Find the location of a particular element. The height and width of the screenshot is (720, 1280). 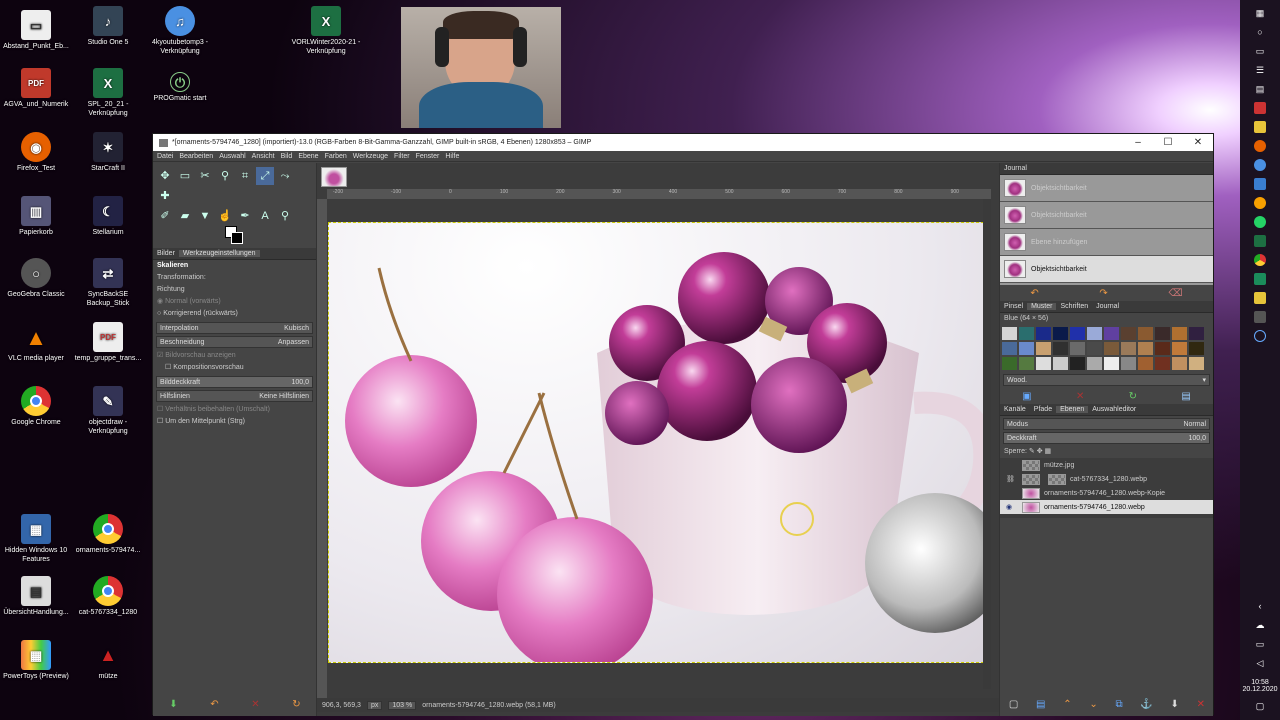

menu-ebene: Ebene is located at coordinates (308, 156).